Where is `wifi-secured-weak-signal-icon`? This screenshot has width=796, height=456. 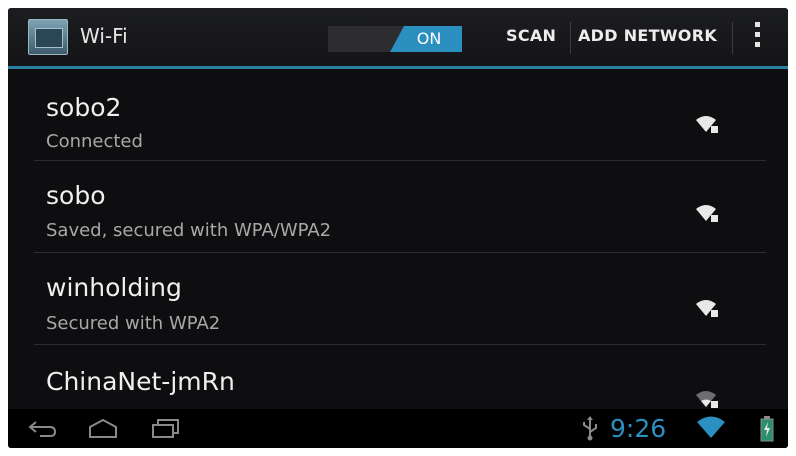 wifi-secured-weak-signal-icon is located at coordinates (707, 400).